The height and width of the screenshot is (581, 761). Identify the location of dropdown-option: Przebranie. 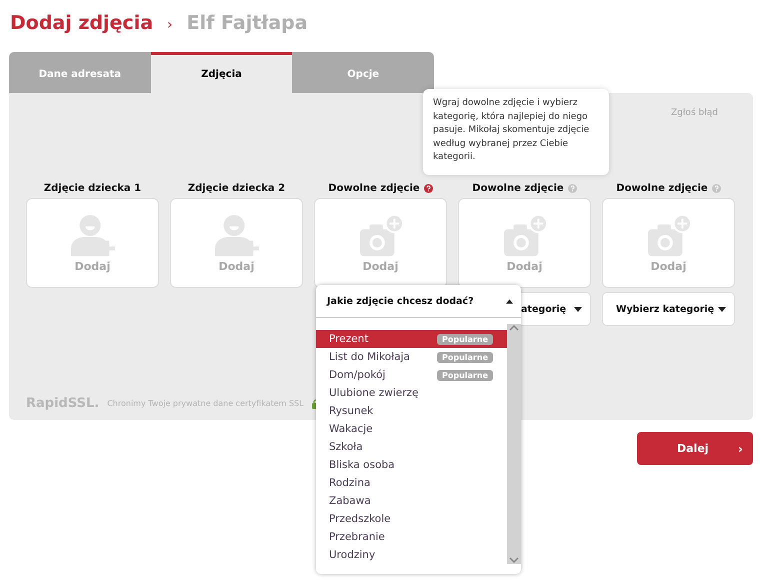
(411, 537).